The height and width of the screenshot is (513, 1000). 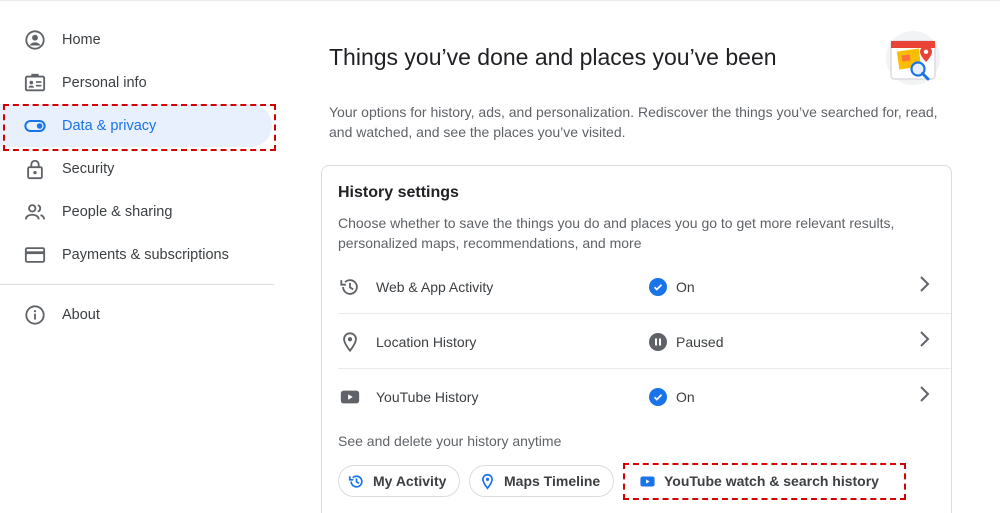 I want to click on status-text: Paused, so click(x=700, y=341).